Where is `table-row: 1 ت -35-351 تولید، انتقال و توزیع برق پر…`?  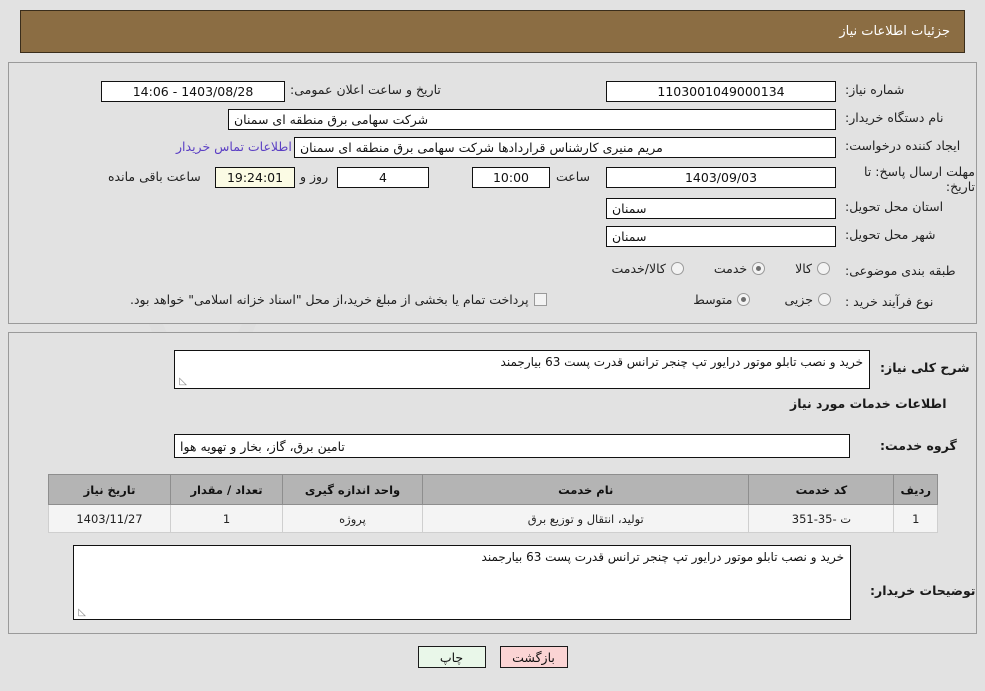
table-row: 1 ت -35-351 تولید، انتقال و توزیع برق پر… is located at coordinates (493, 518).